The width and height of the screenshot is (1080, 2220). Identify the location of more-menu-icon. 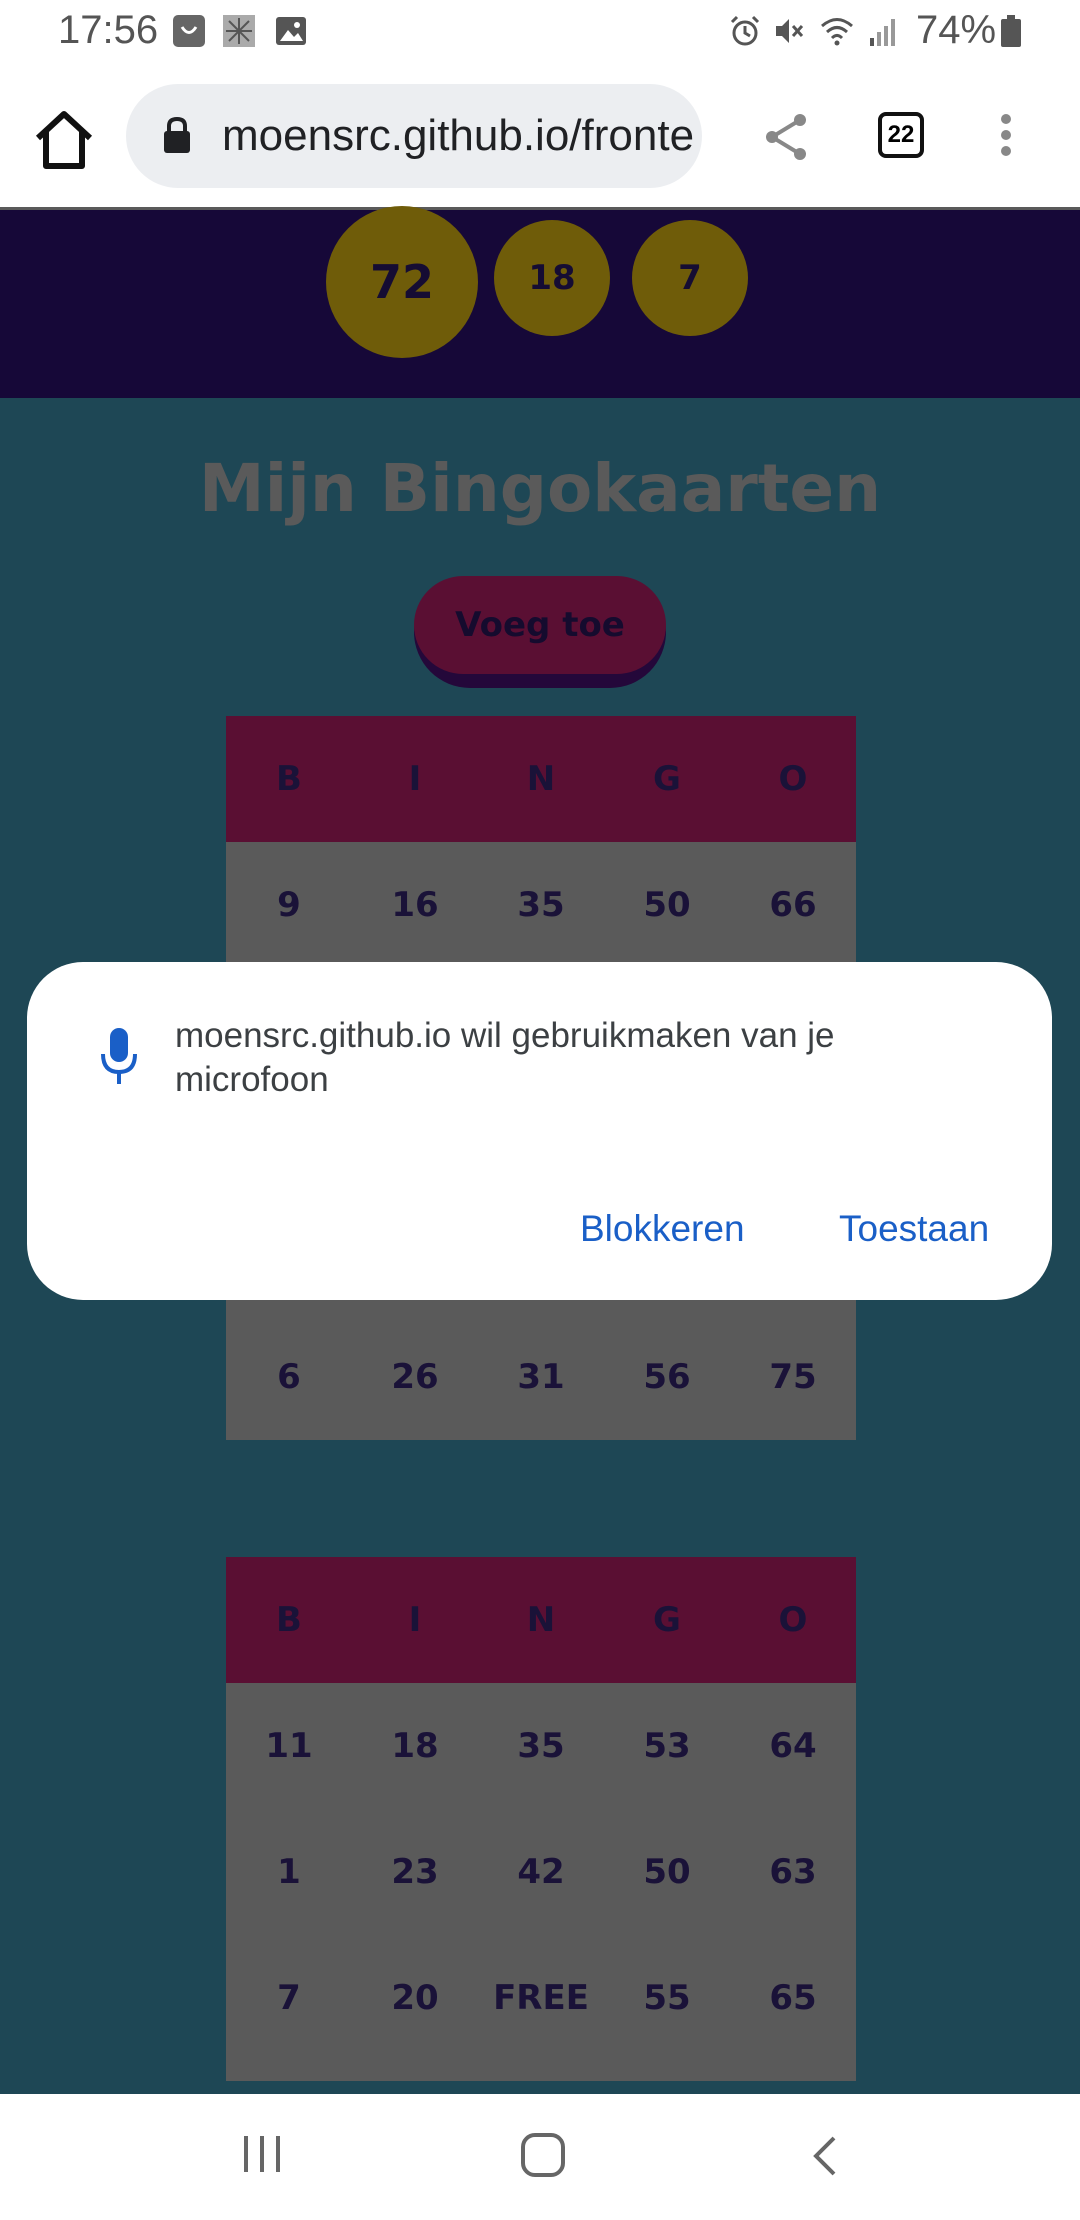
(1006, 138).